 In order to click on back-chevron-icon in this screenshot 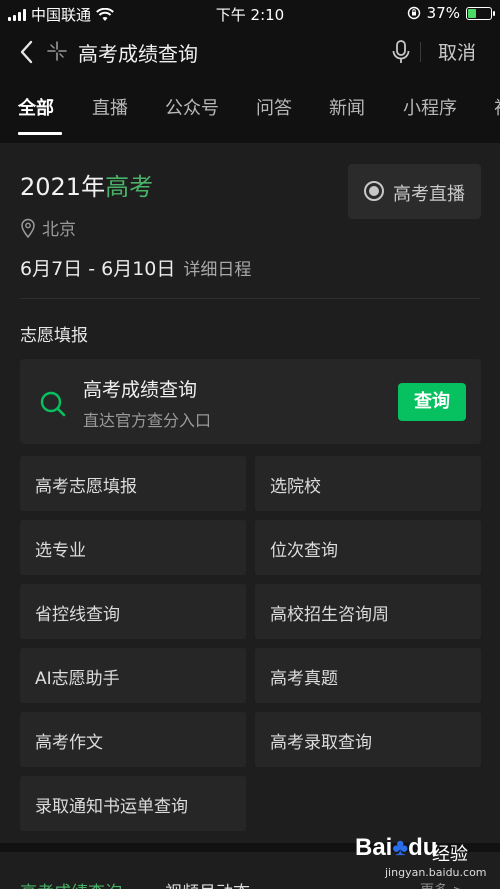, I will do `click(27, 52)`.